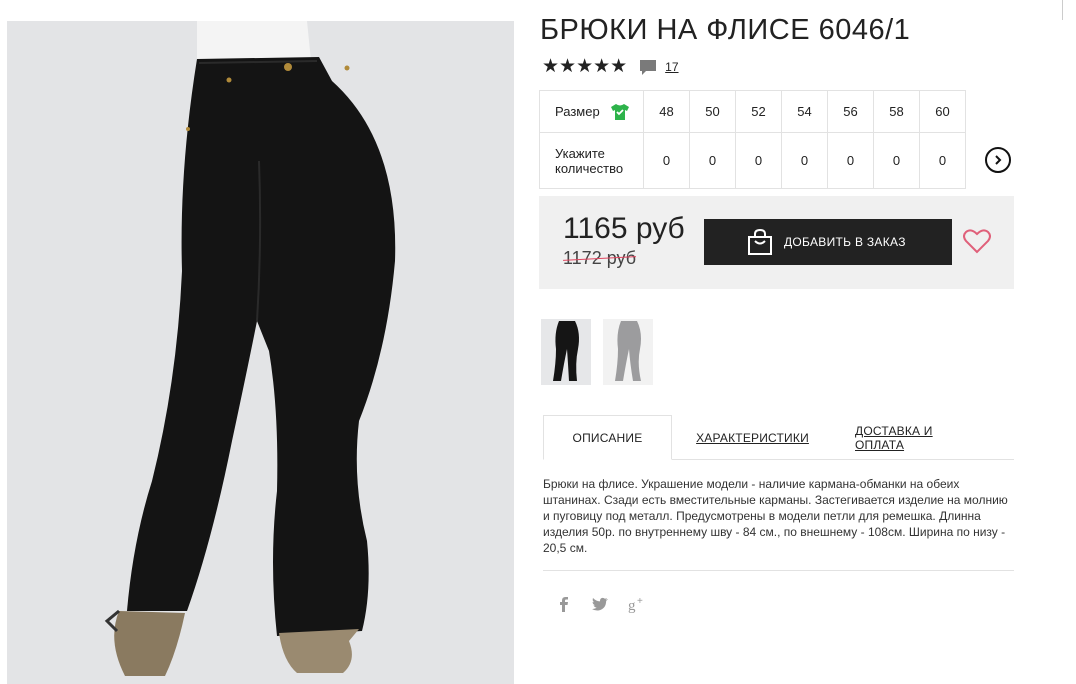 The height and width of the screenshot is (684, 1076). What do you see at coordinates (620, 112) in the screenshot?
I see `tshirt-icon` at bounding box center [620, 112].